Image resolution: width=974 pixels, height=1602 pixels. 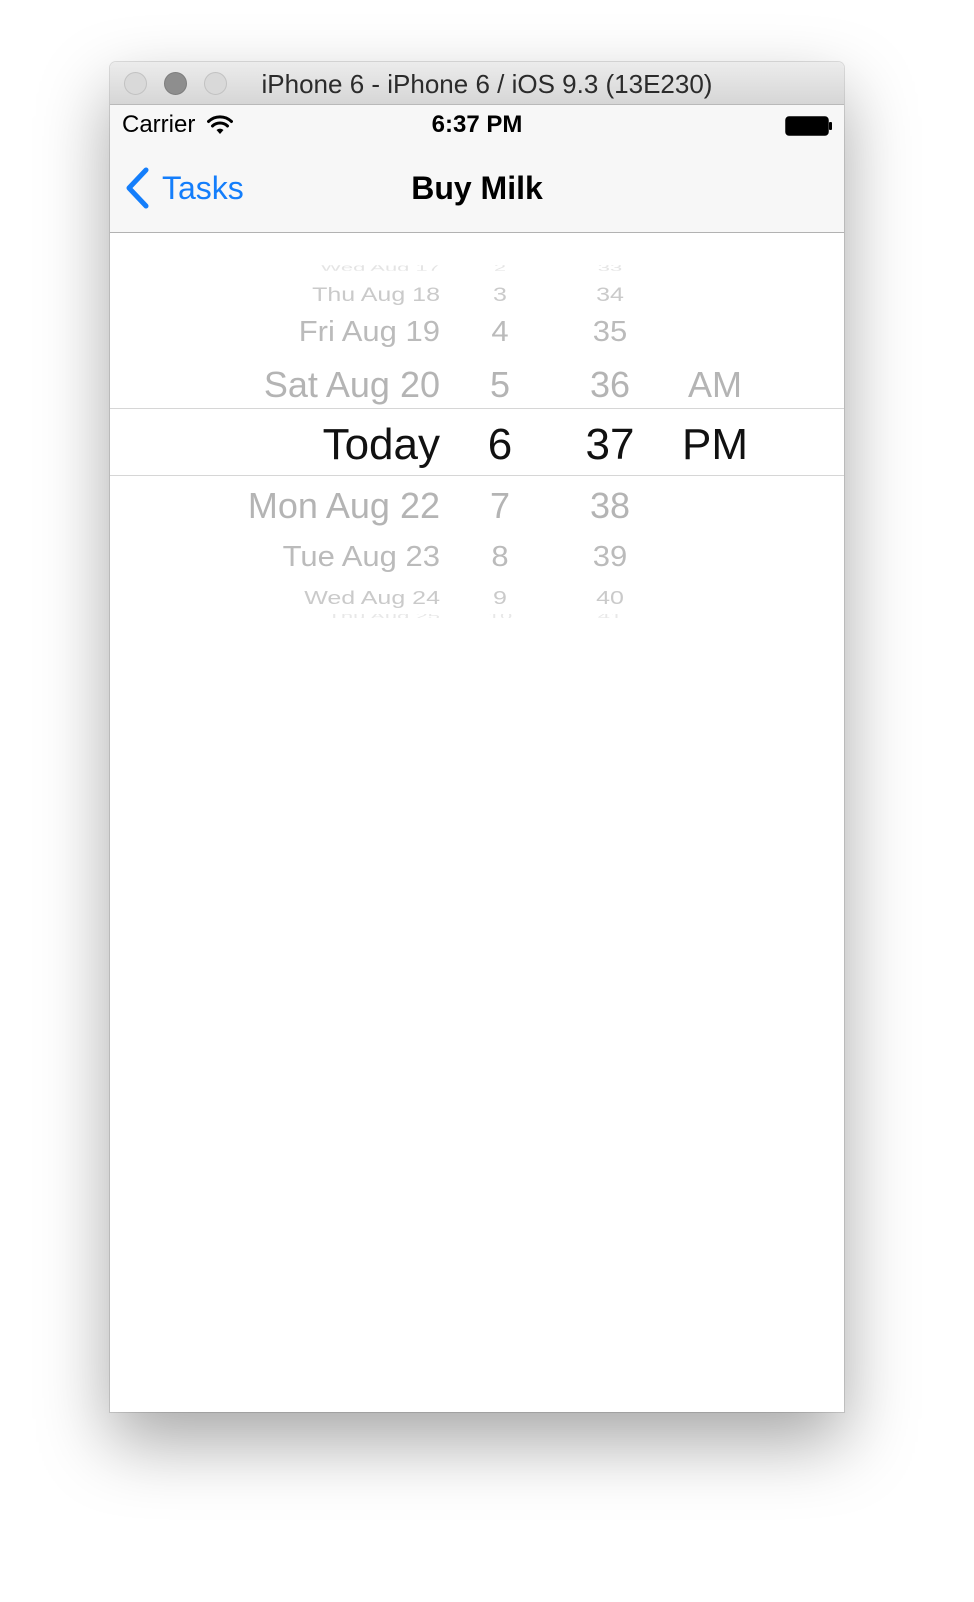 What do you see at coordinates (610, 616) in the screenshot?
I see `minute-option: 41` at bounding box center [610, 616].